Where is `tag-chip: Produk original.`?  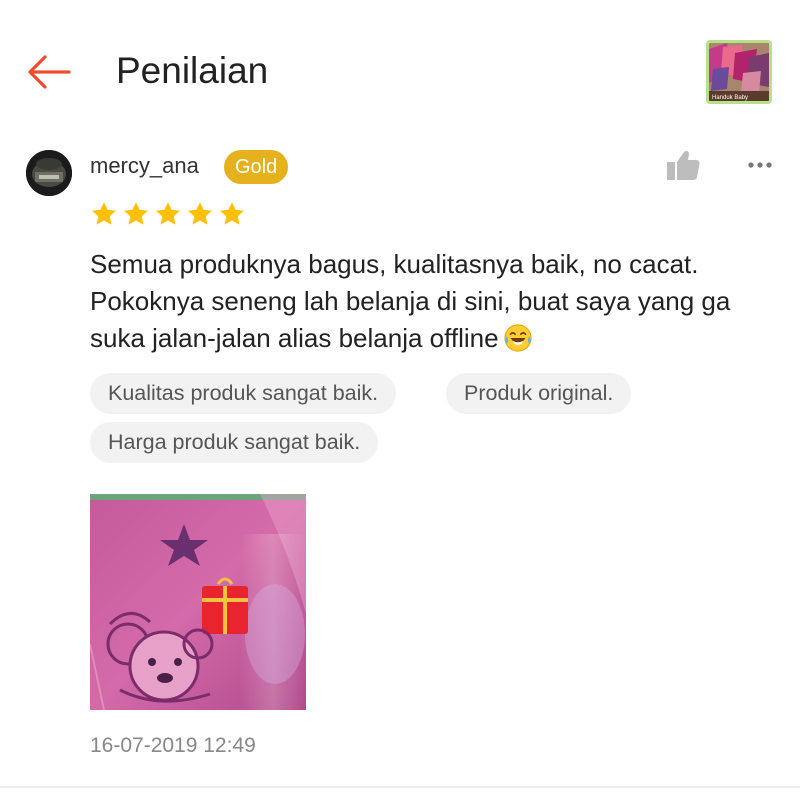
tag-chip: Produk original. is located at coordinates (539, 393).